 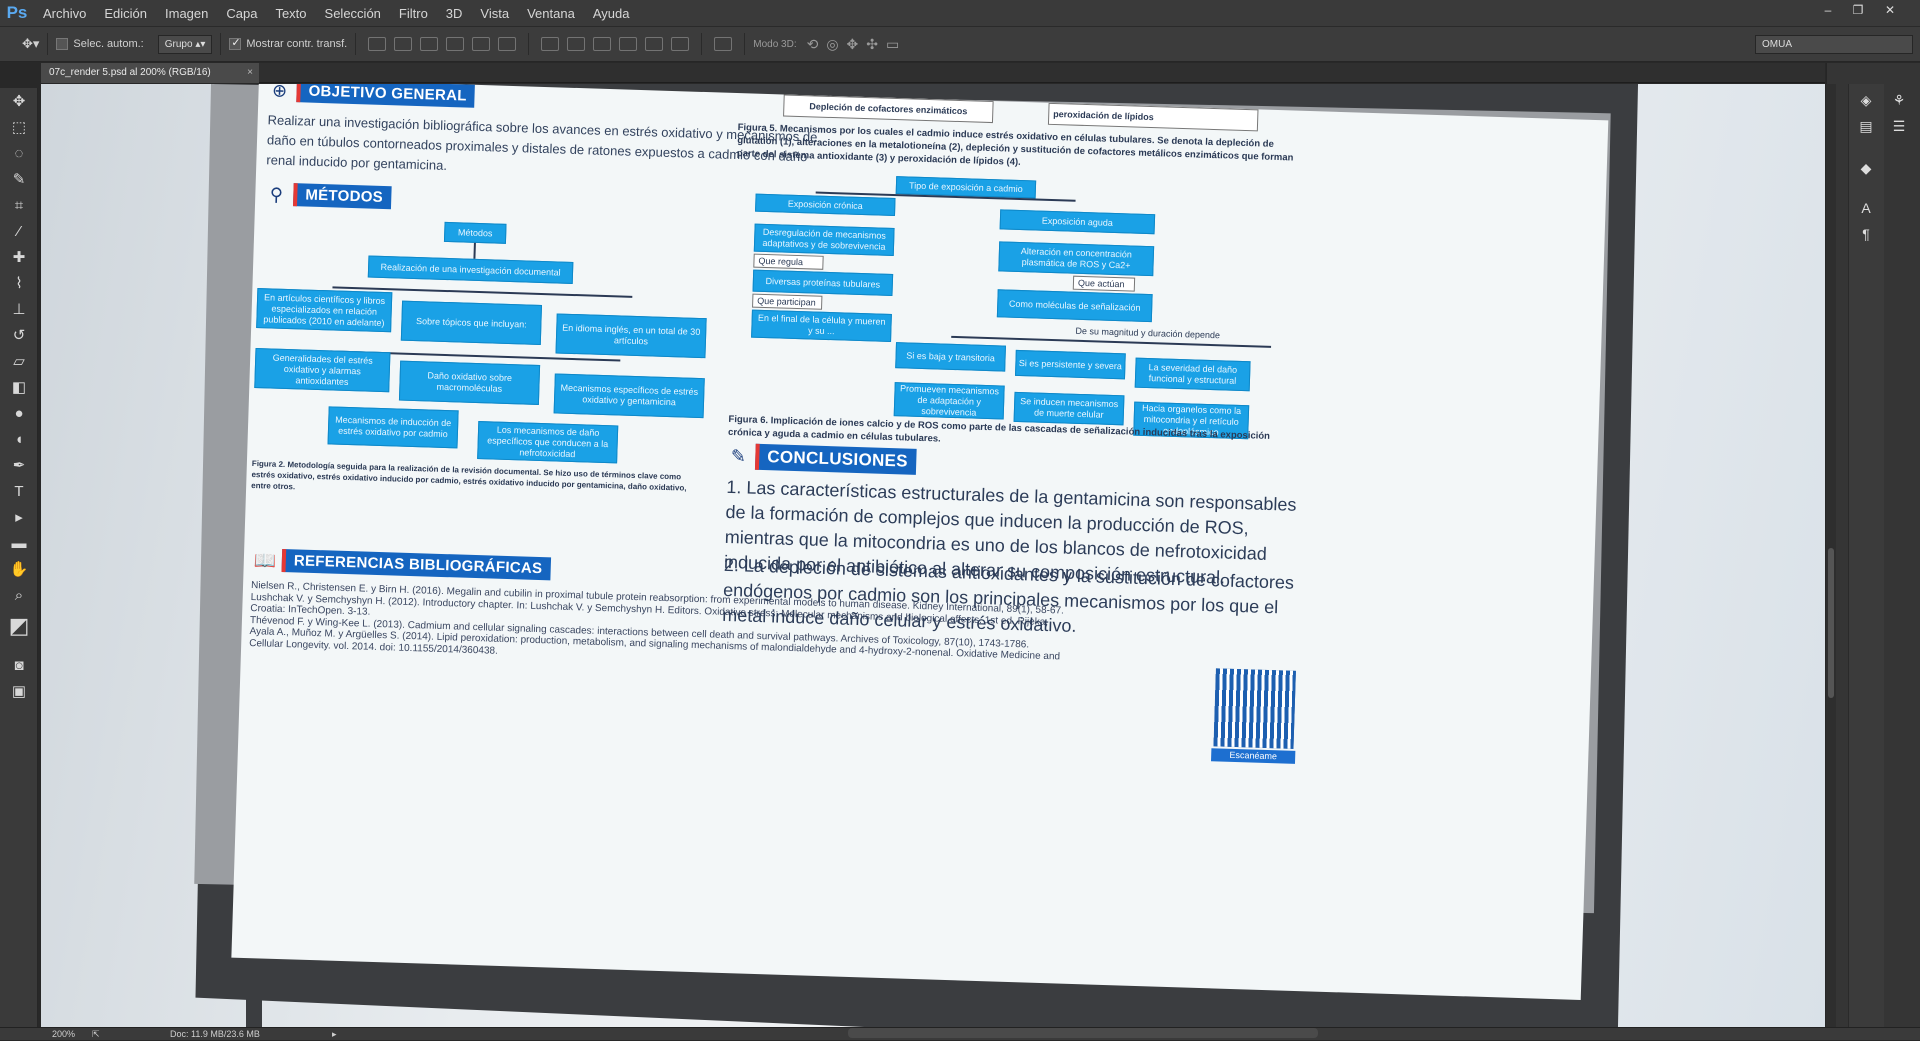 I want to click on target-icon: ⊕, so click(x=279, y=92).